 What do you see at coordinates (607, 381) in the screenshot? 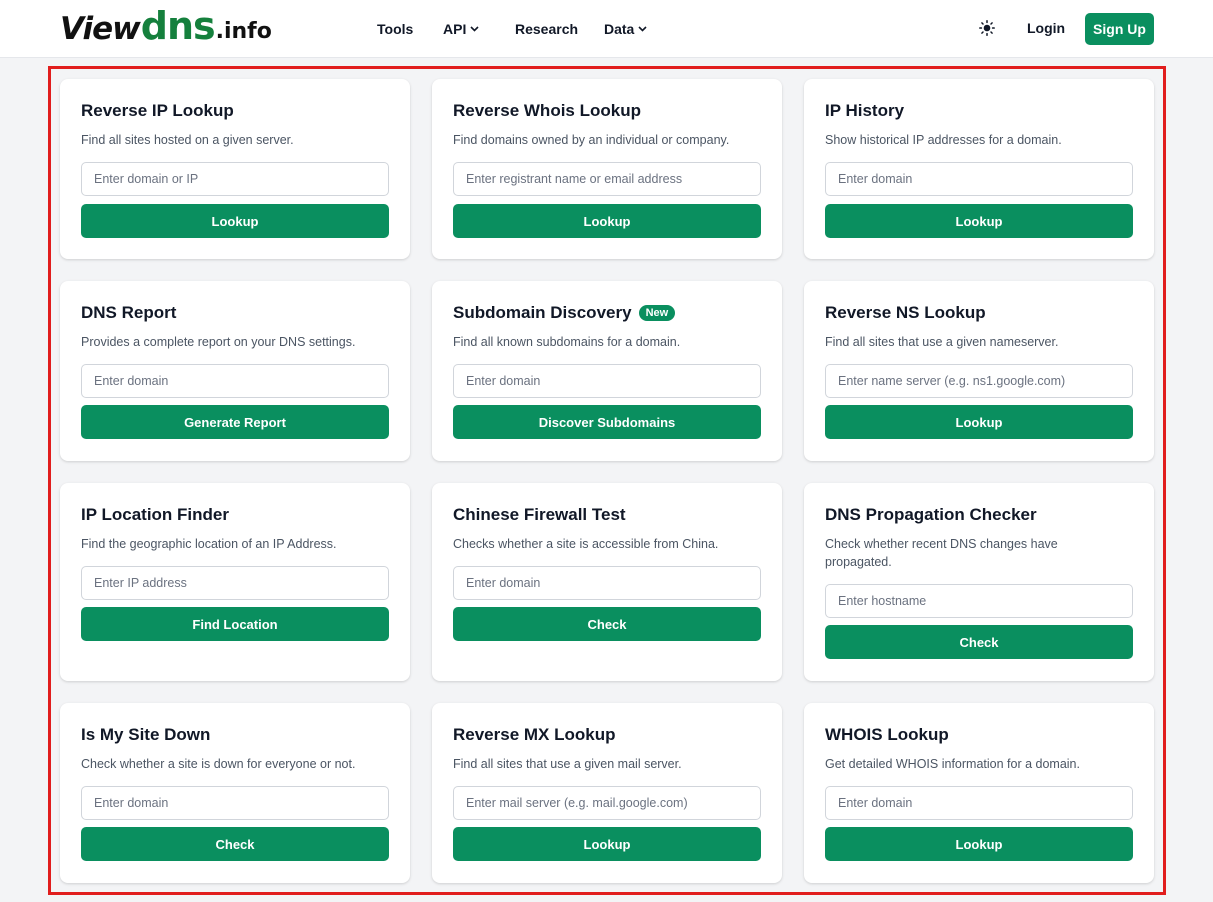
I see `subdomain-input` at bounding box center [607, 381].